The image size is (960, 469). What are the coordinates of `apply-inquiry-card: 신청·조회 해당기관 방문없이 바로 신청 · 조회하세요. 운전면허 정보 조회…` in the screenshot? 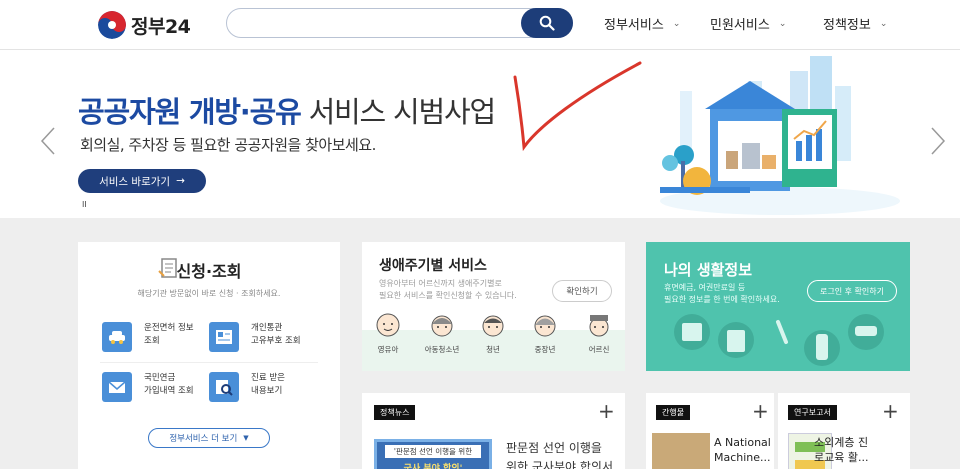 It's located at (209, 355).